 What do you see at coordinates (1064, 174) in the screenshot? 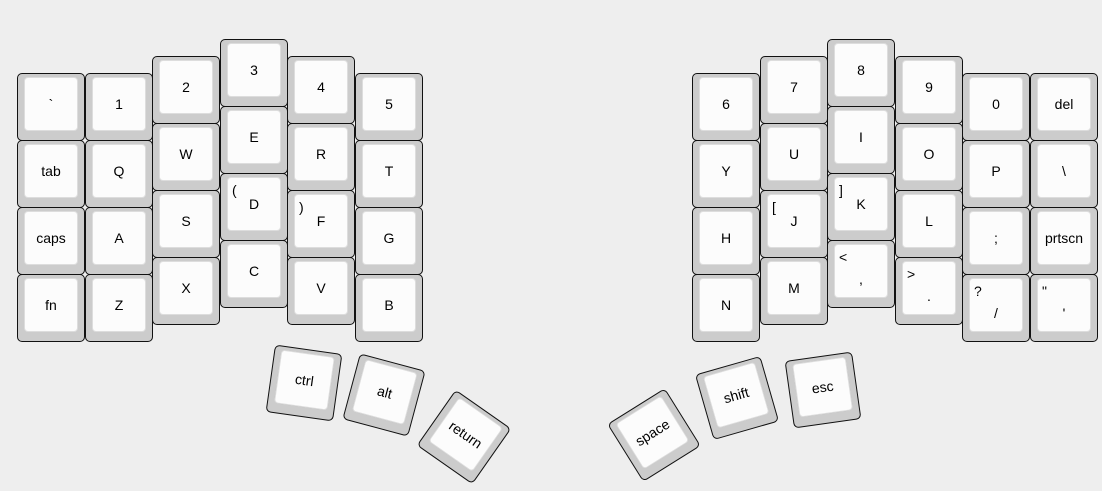
I see `key-backslash: \` at bounding box center [1064, 174].